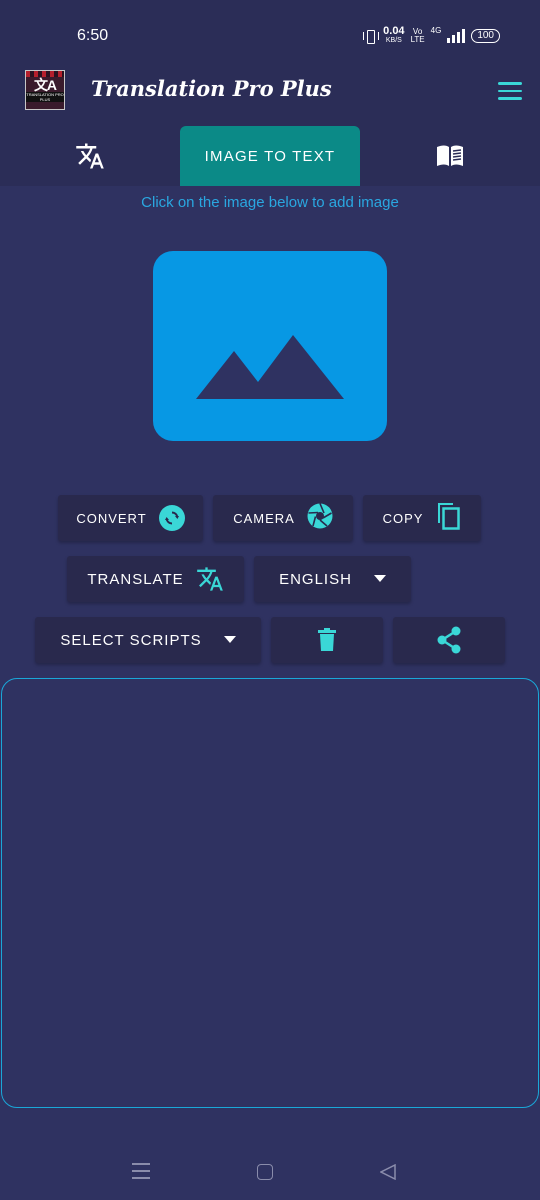  What do you see at coordinates (45, 85) in the screenshot?
I see `logo-glyph: 文A` at bounding box center [45, 85].